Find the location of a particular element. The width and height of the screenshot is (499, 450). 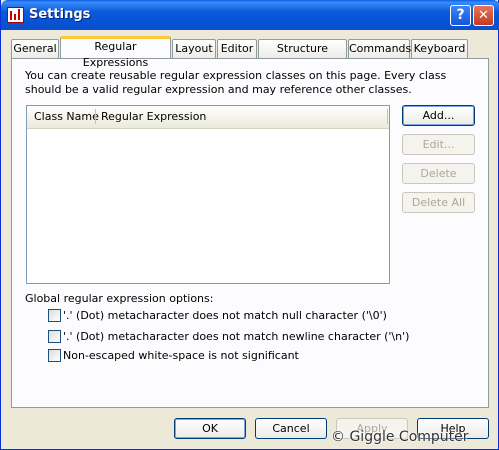

dot-newline-checkbox is located at coordinates (54, 336).